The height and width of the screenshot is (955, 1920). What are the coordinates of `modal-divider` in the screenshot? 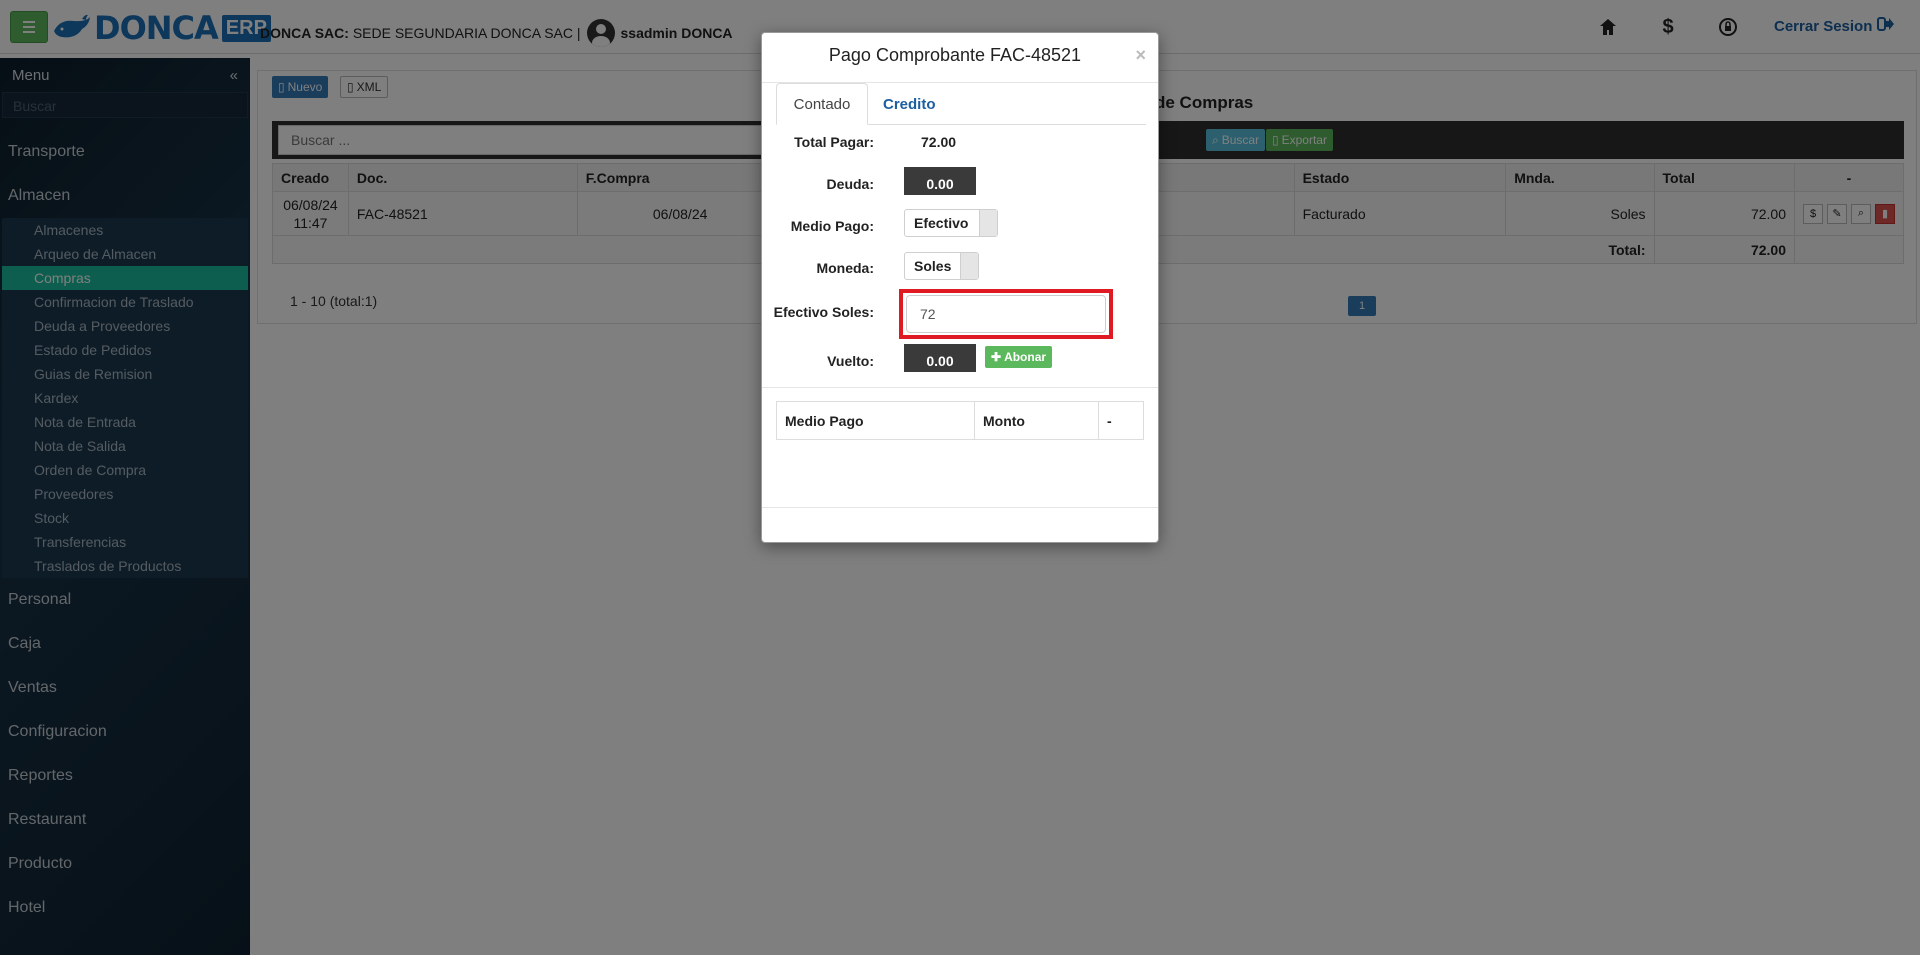 It's located at (960, 387).